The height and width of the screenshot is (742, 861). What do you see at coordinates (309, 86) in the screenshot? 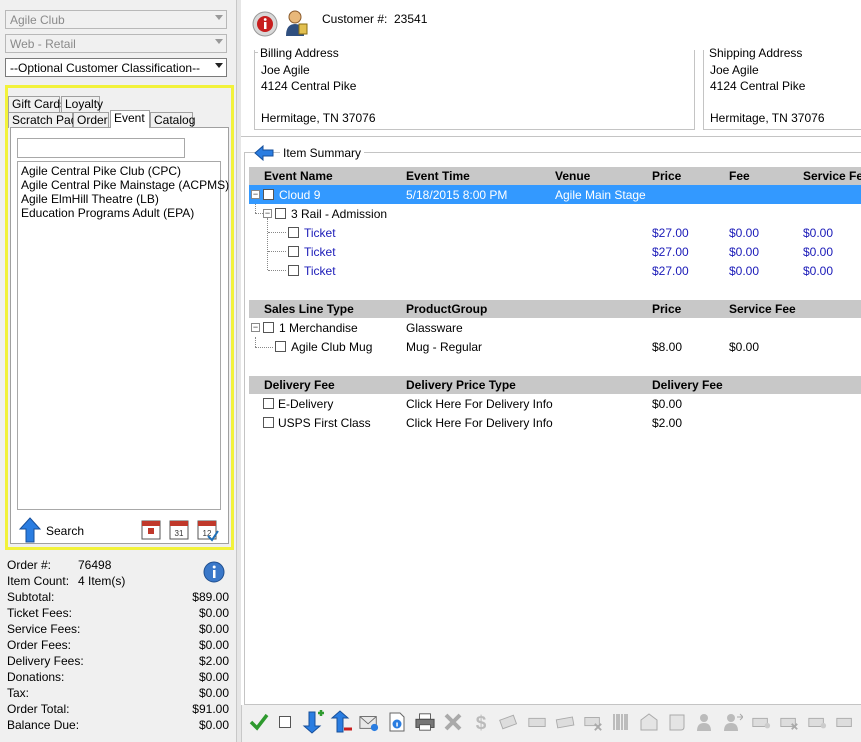
I see `billing-street: 4124 Central Pike` at bounding box center [309, 86].